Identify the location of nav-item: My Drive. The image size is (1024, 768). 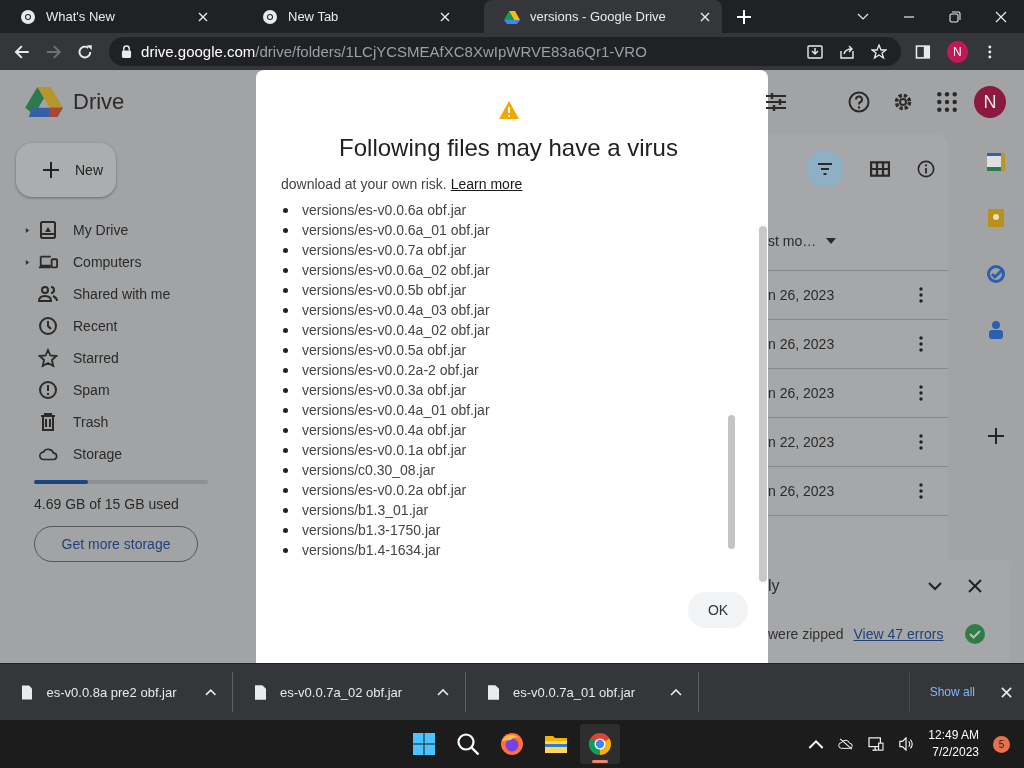
(128, 230).